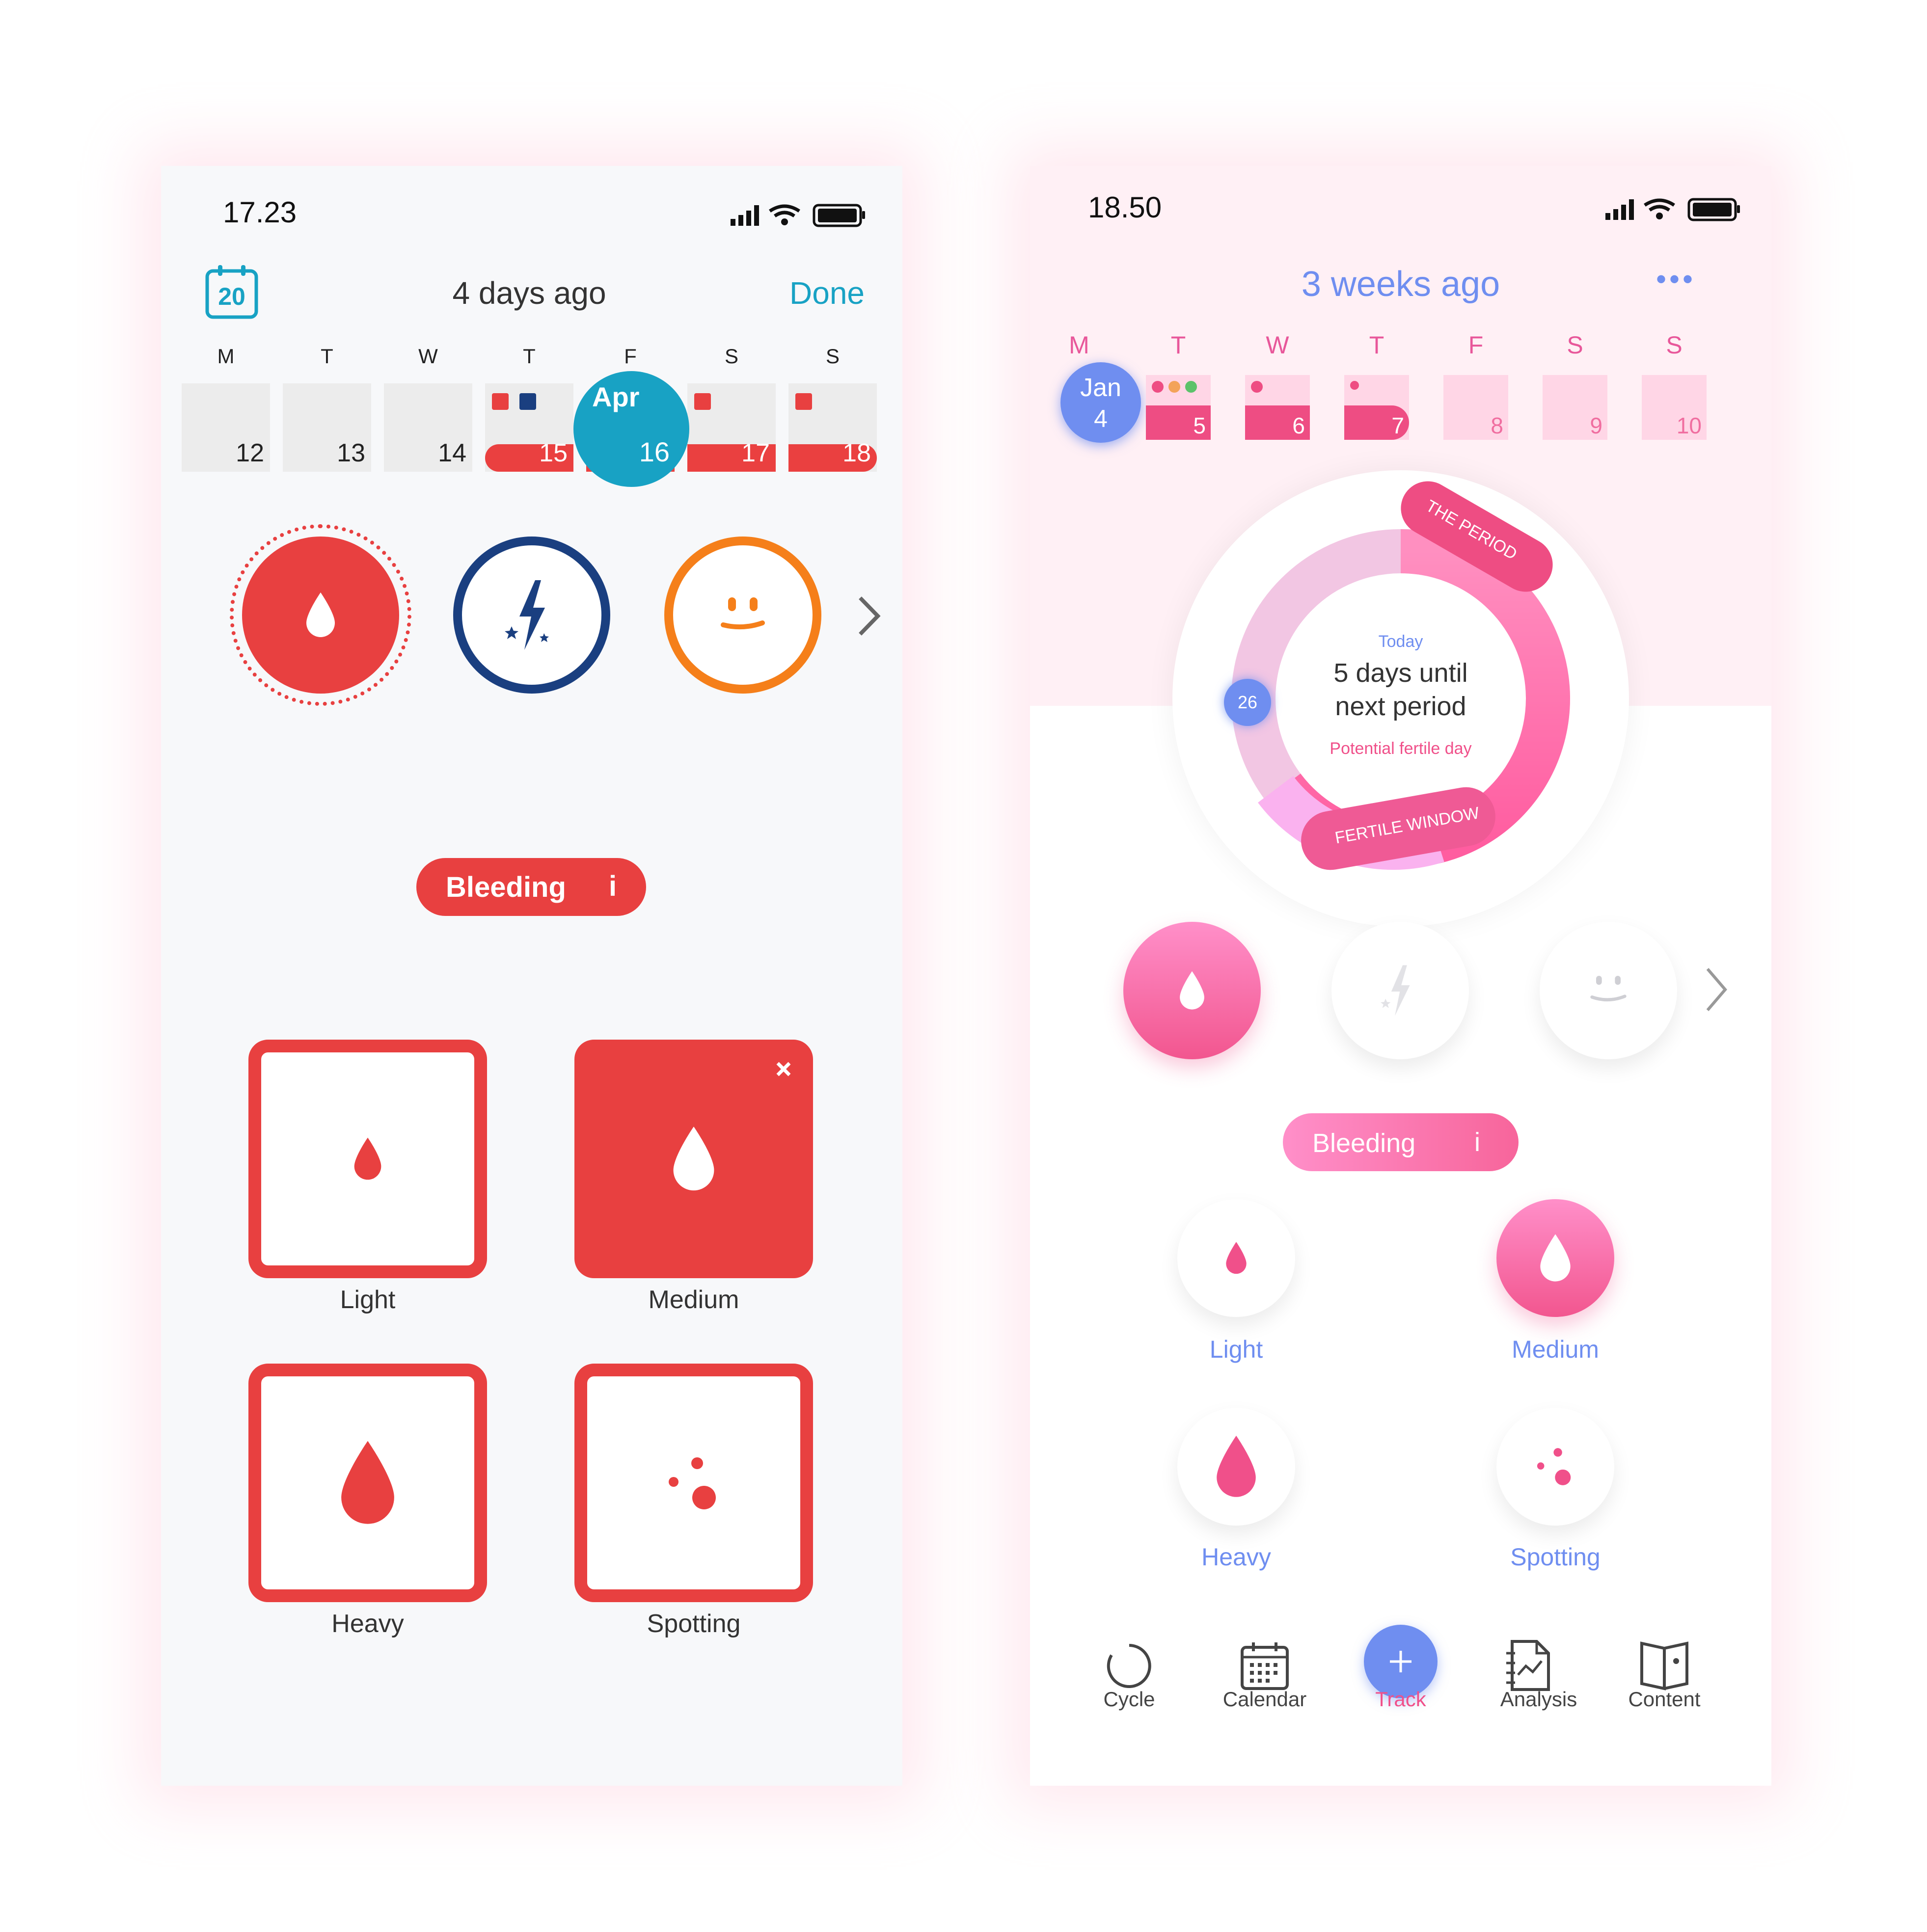 The height and width of the screenshot is (1932, 1927). I want to click on drop-small-icon, so click(1236, 1258).